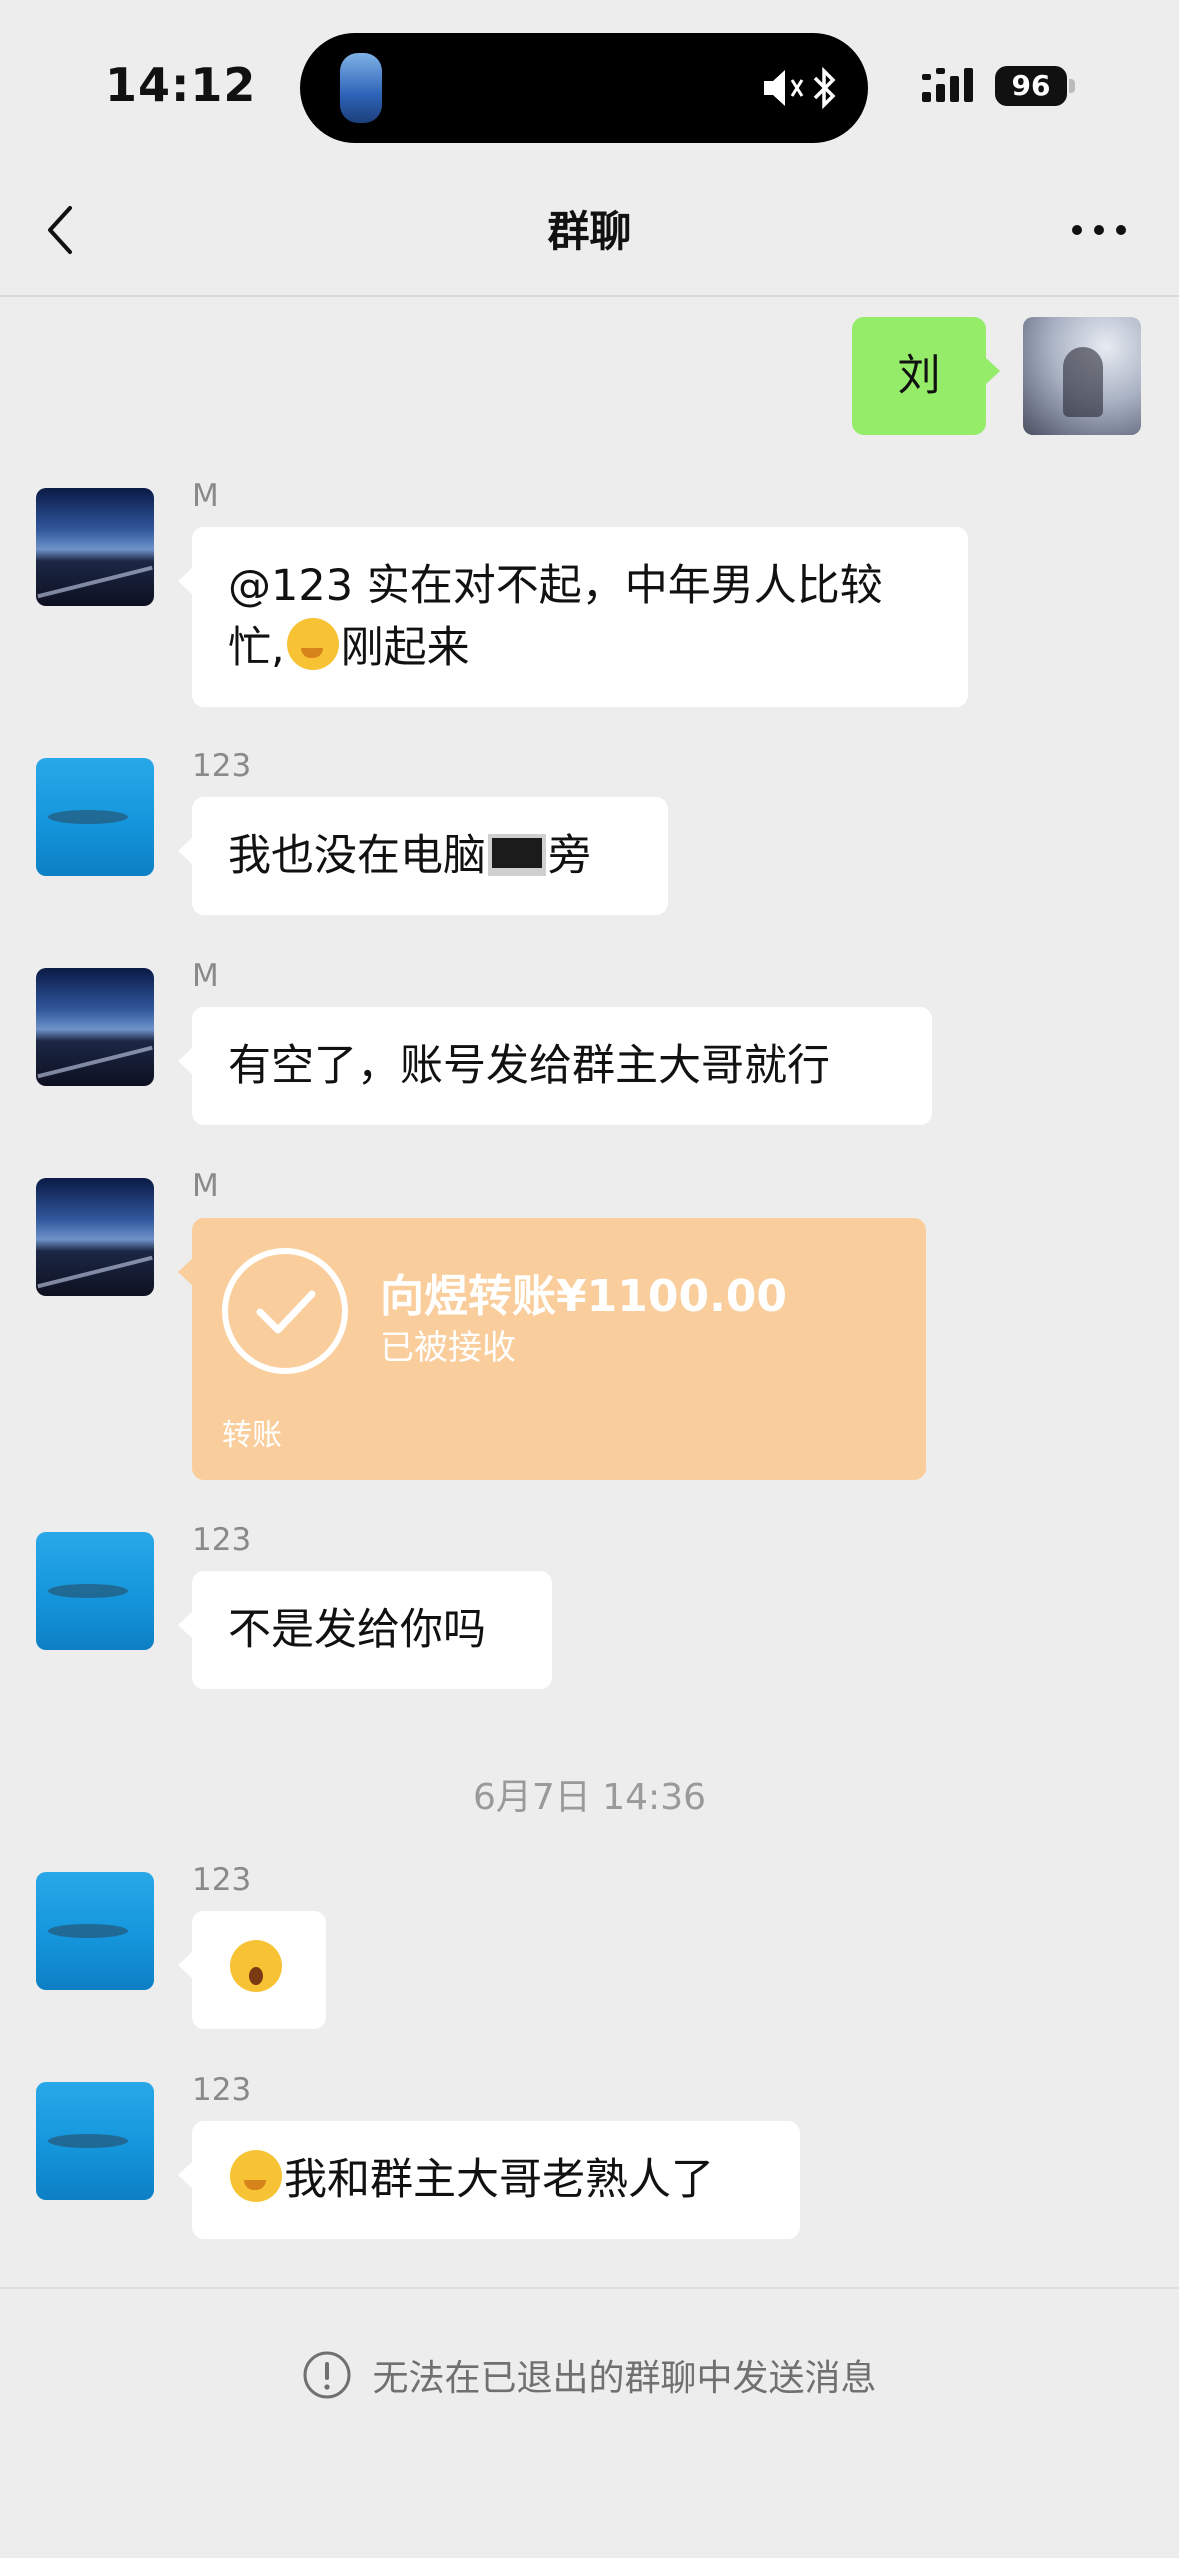 The image size is (1179, 2558). What do you see at coordinates (256, 1966) in the screenshot?
I see `hushed-face-emoji-icon` at bounding box center [256, 1966].